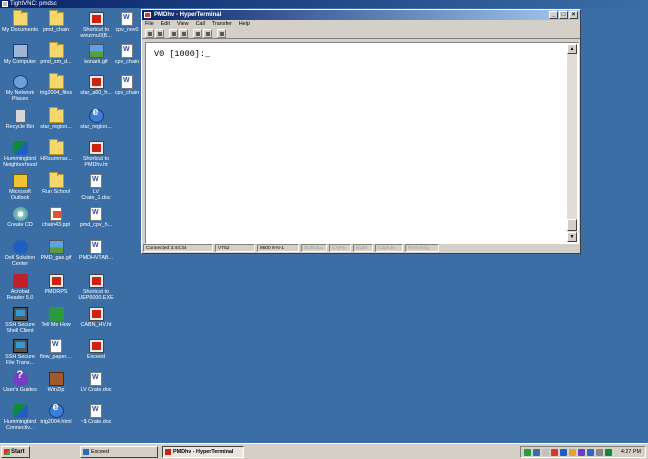 The image size is (648, 459). I want to click on menu-transfer: Transfer, so click(222, 24).